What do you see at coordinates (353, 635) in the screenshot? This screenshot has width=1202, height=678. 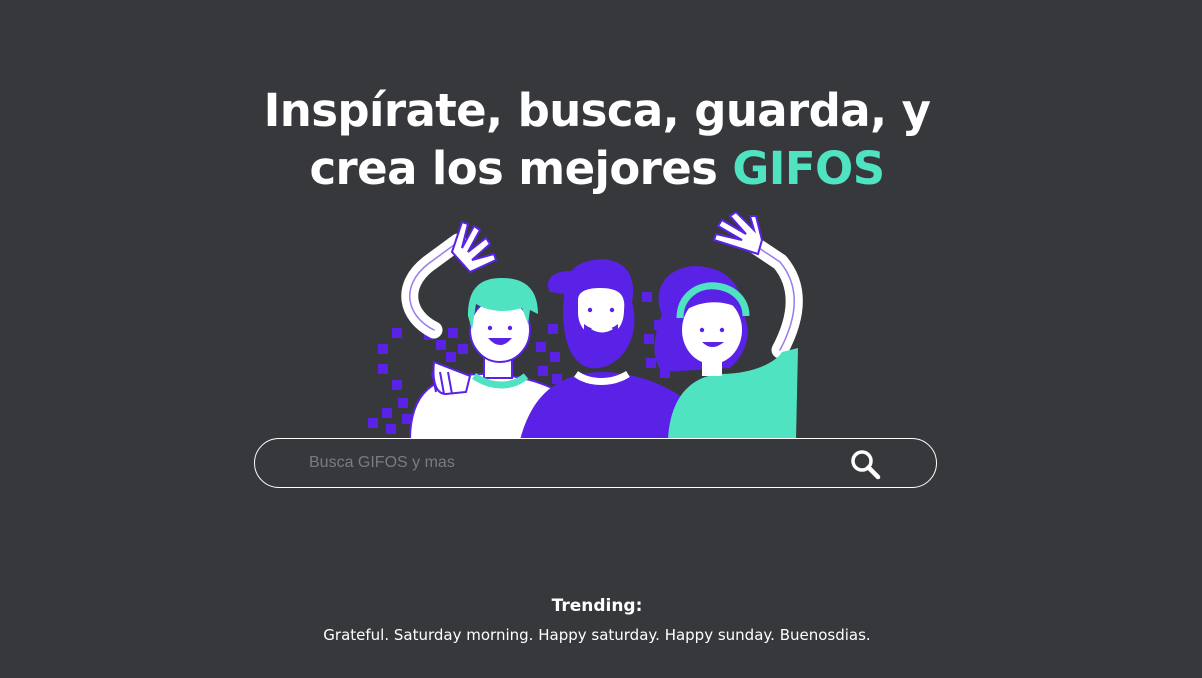 I see `trending-link-grateful: Grateful` at bounding box center [353, 635].